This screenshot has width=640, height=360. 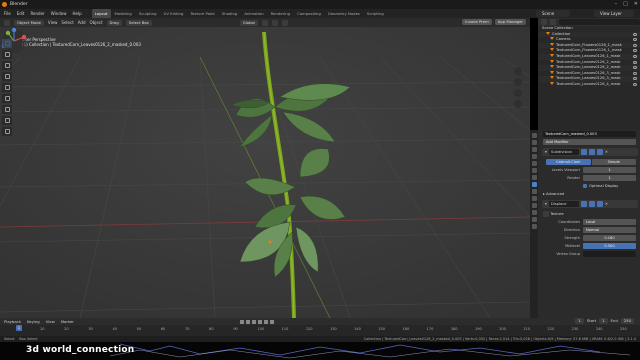 What do you see at coordinates (375, 13) in the screenshot?
I see `tab-scripting: Scripting` at bounding box center [375, 13].